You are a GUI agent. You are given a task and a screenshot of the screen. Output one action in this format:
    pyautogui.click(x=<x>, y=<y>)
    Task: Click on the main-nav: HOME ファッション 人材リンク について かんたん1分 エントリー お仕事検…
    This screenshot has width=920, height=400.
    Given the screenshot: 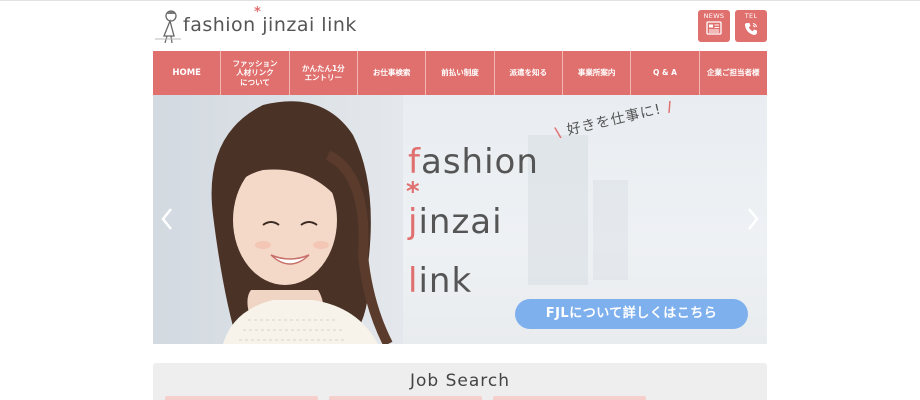 What is the action you would take?
    pyautogui.click(x=460, y=73)
    